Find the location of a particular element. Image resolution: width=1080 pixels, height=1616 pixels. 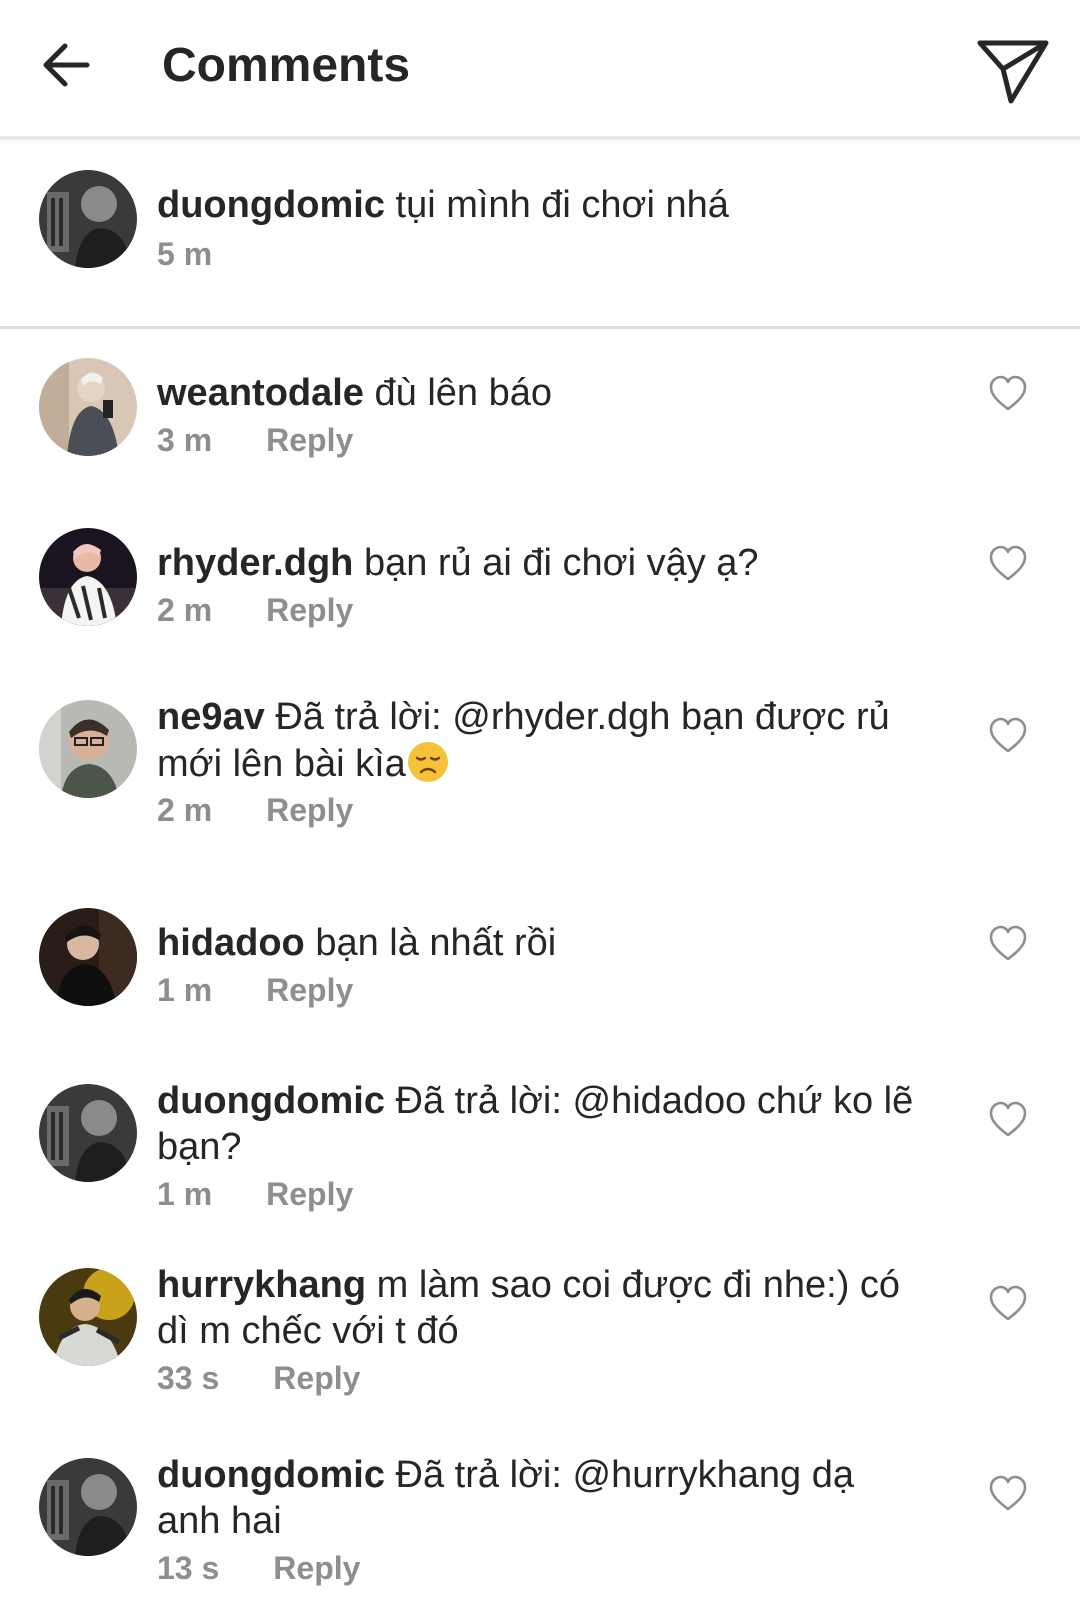

timestamp: 33 s is located at coordinates (188, 1378).